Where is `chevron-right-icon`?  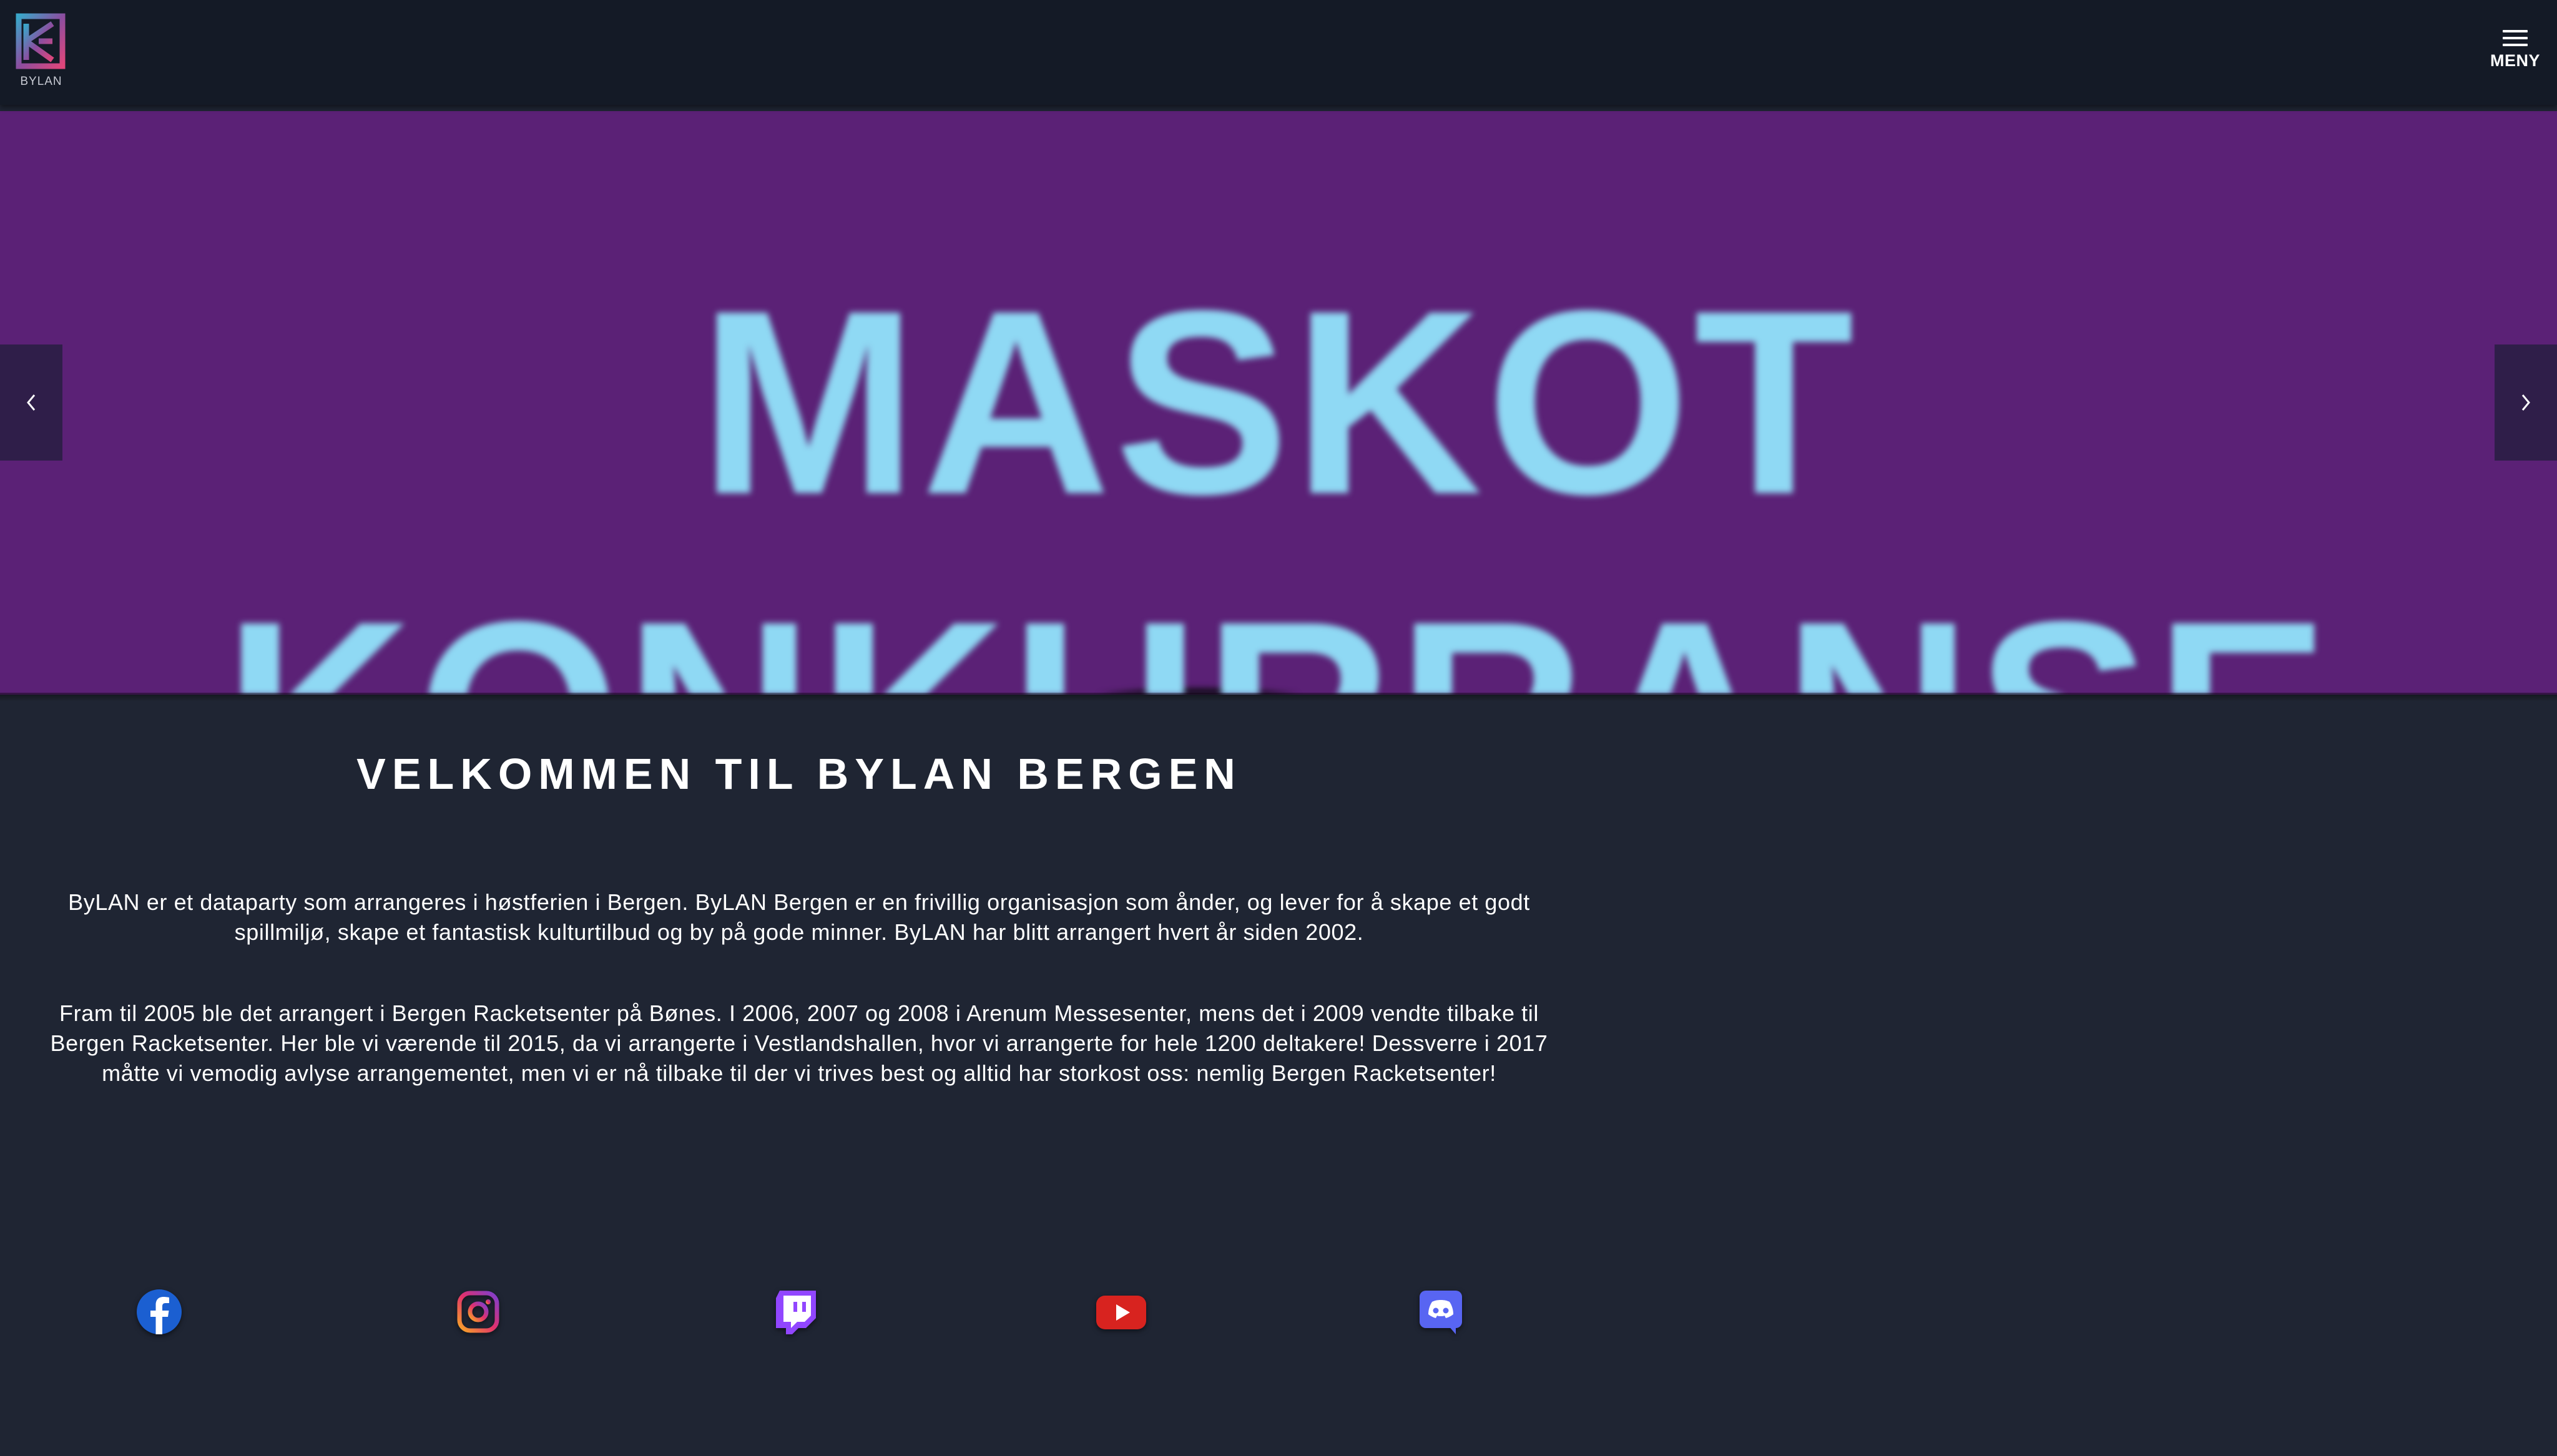
chevron-right-icon is located at coordinates (2525, 402).